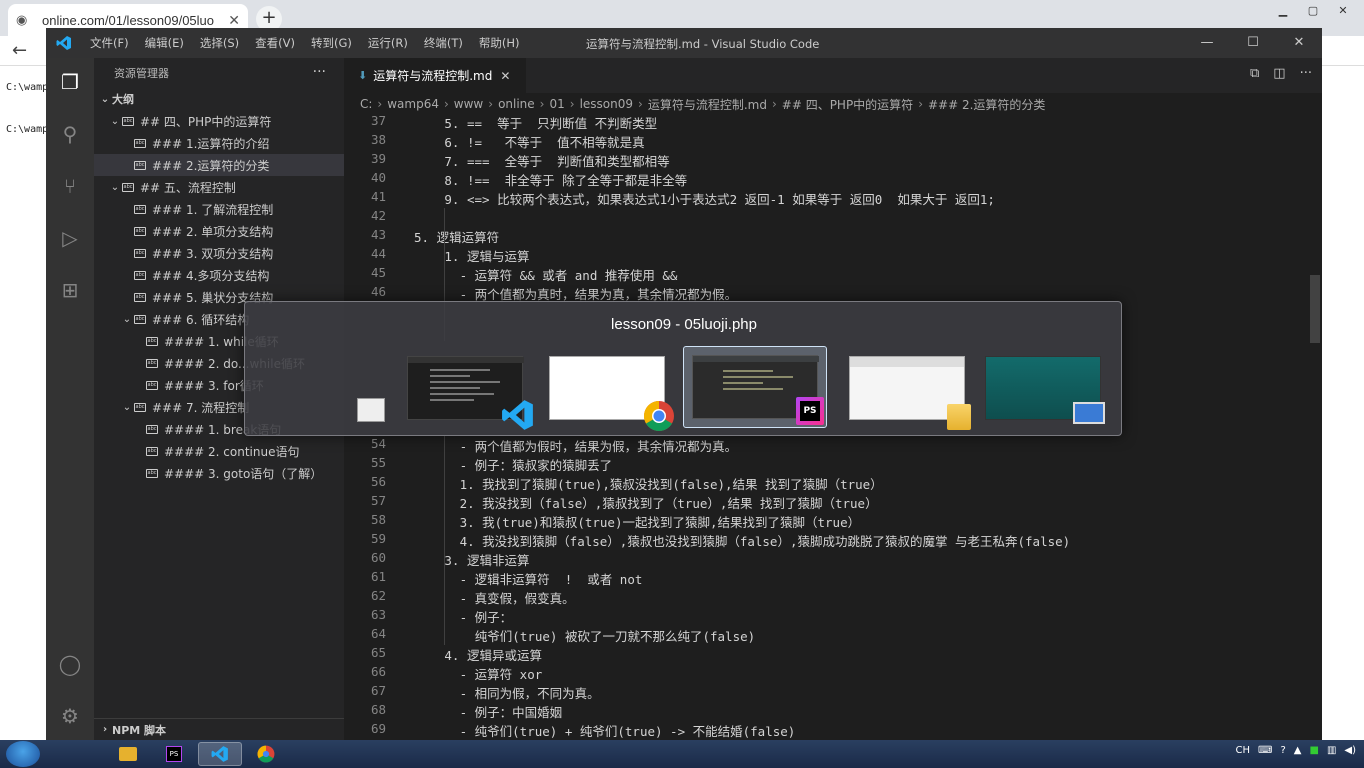  I want to click on close-tab-icon: ✕, so click(505, 76).